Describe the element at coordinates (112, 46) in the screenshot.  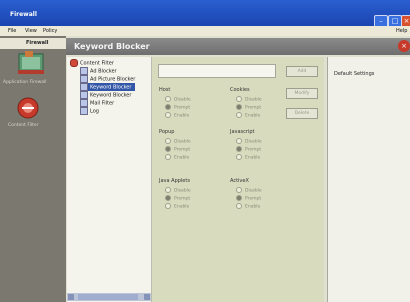
I see `panel-title: Keyword Blocker` at that location.